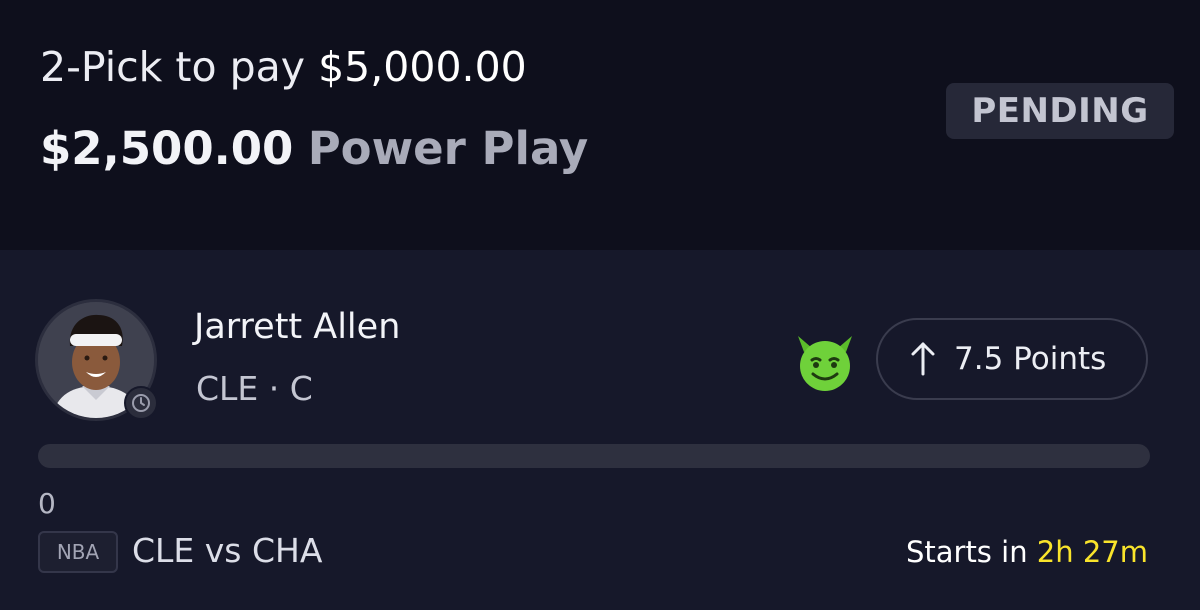 The image size is (1200, 610). Describe the element at coordinates (825, 361) in the screenshot. I see `devil-emoji-icon` at that location.